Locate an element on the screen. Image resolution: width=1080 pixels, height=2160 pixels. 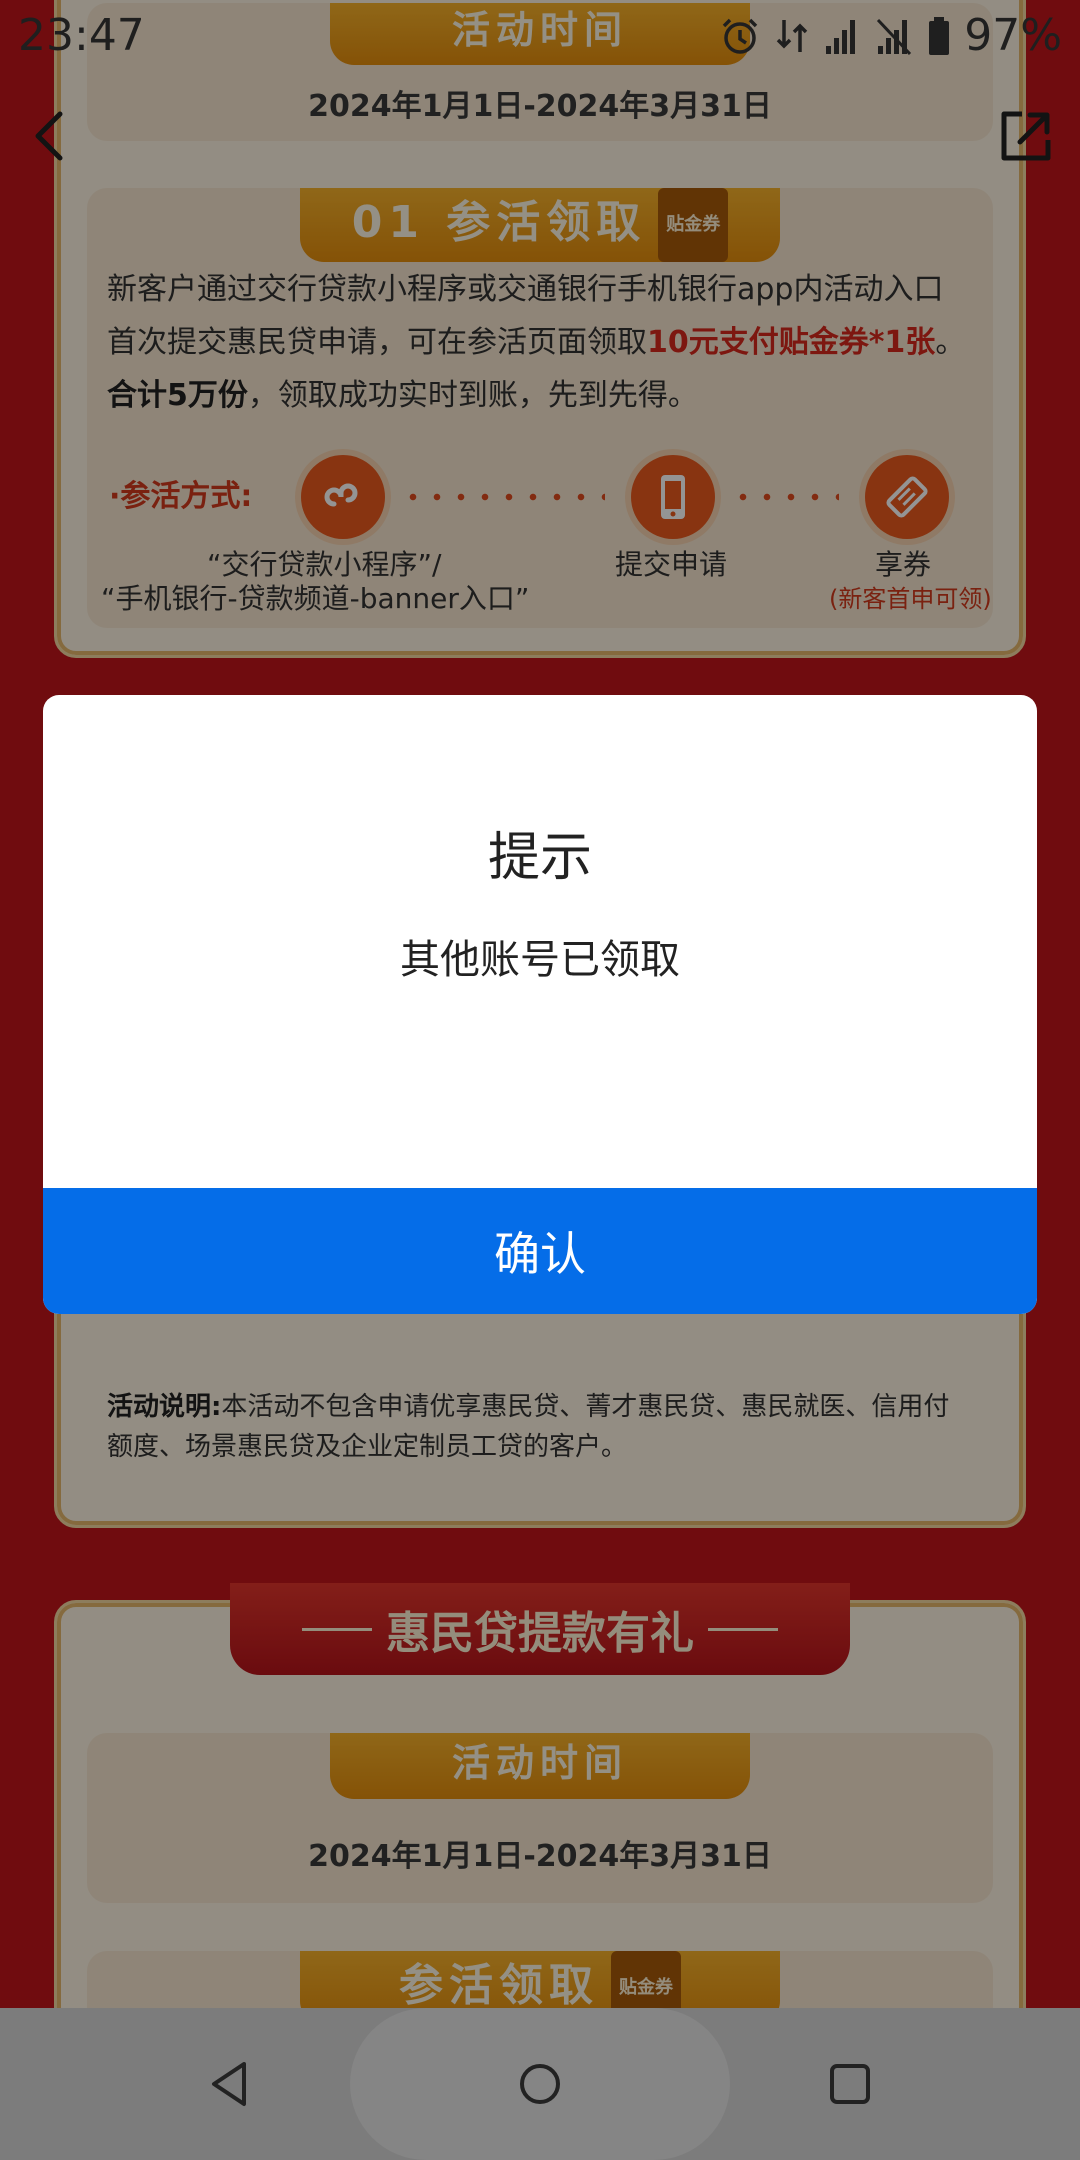
dialog-message: 其他账号已领取 is located at coordinates (540, 960).